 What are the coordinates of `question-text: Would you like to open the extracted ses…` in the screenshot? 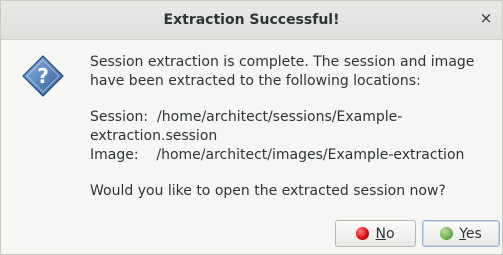 It's located at (268, 191).